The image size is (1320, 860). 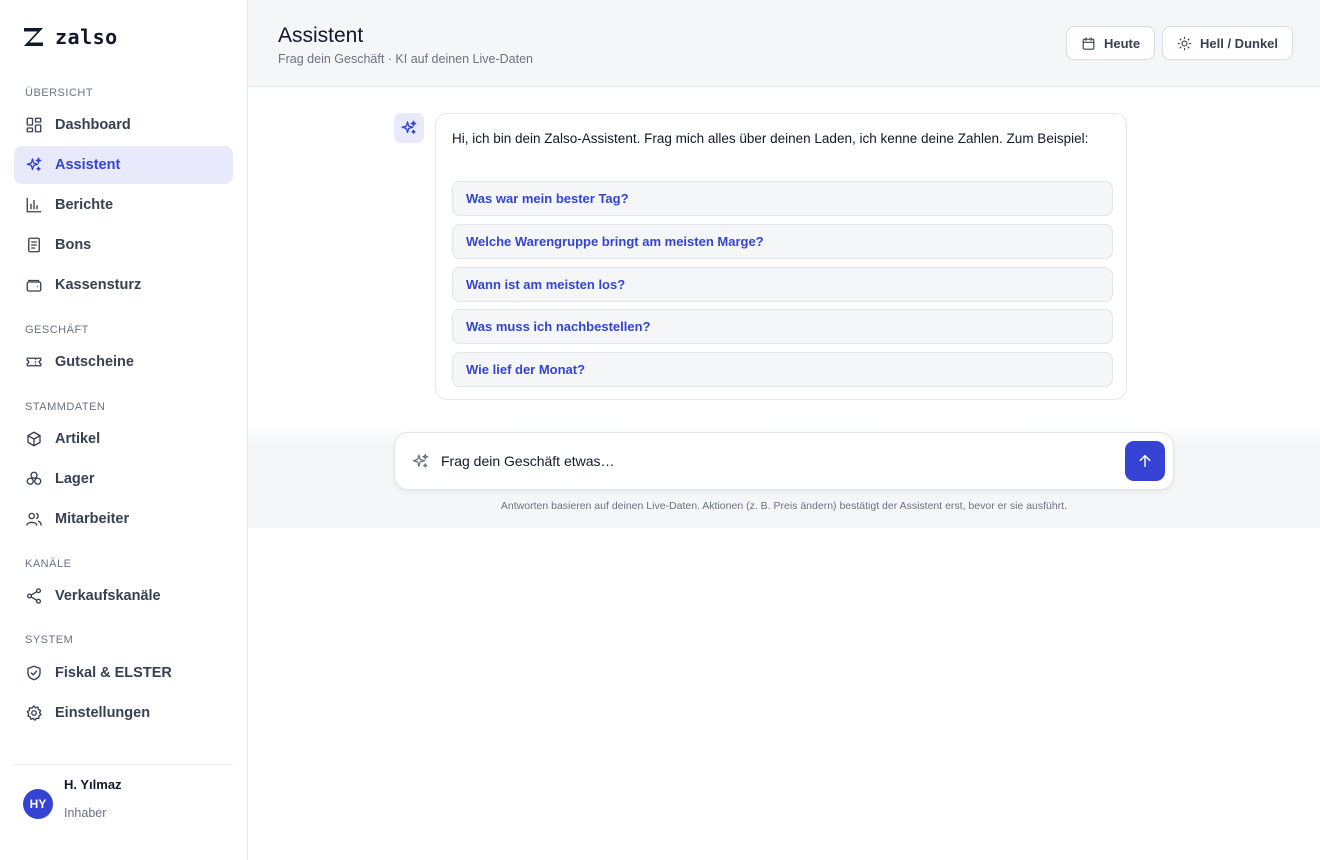 What do you see at coordinates (123, 479) in the screenshot?
I see `sidebar-item-lager: Lager` at bounding box center [123, 479].